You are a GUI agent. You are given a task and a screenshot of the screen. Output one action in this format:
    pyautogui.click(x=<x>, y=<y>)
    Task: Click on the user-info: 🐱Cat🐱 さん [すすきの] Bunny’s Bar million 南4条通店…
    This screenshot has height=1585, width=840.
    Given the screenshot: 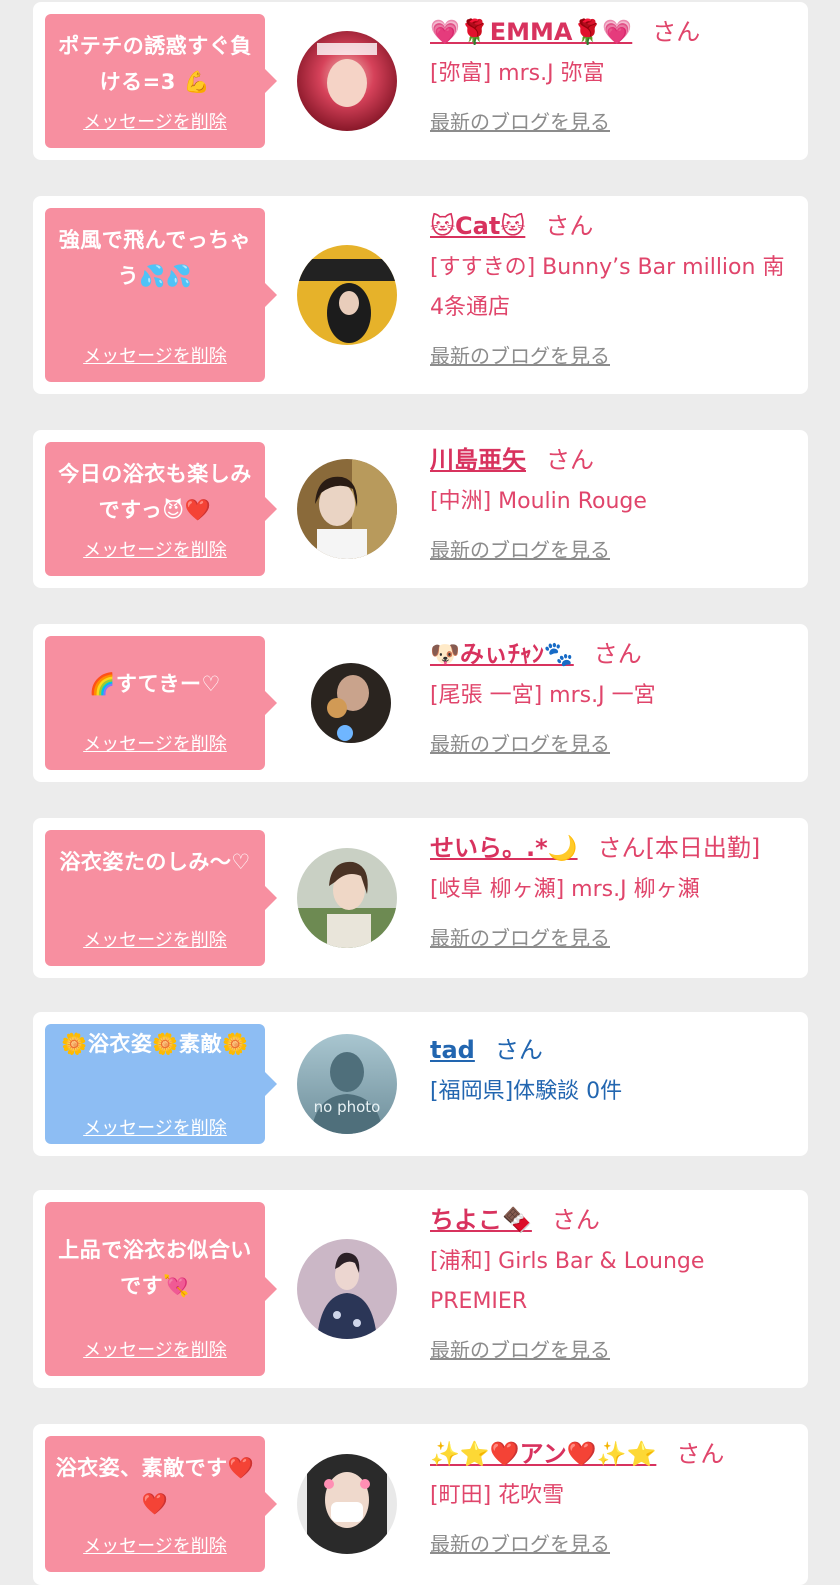 What is the action you would take?
    pyautogui.click(x=614, y=289)
    